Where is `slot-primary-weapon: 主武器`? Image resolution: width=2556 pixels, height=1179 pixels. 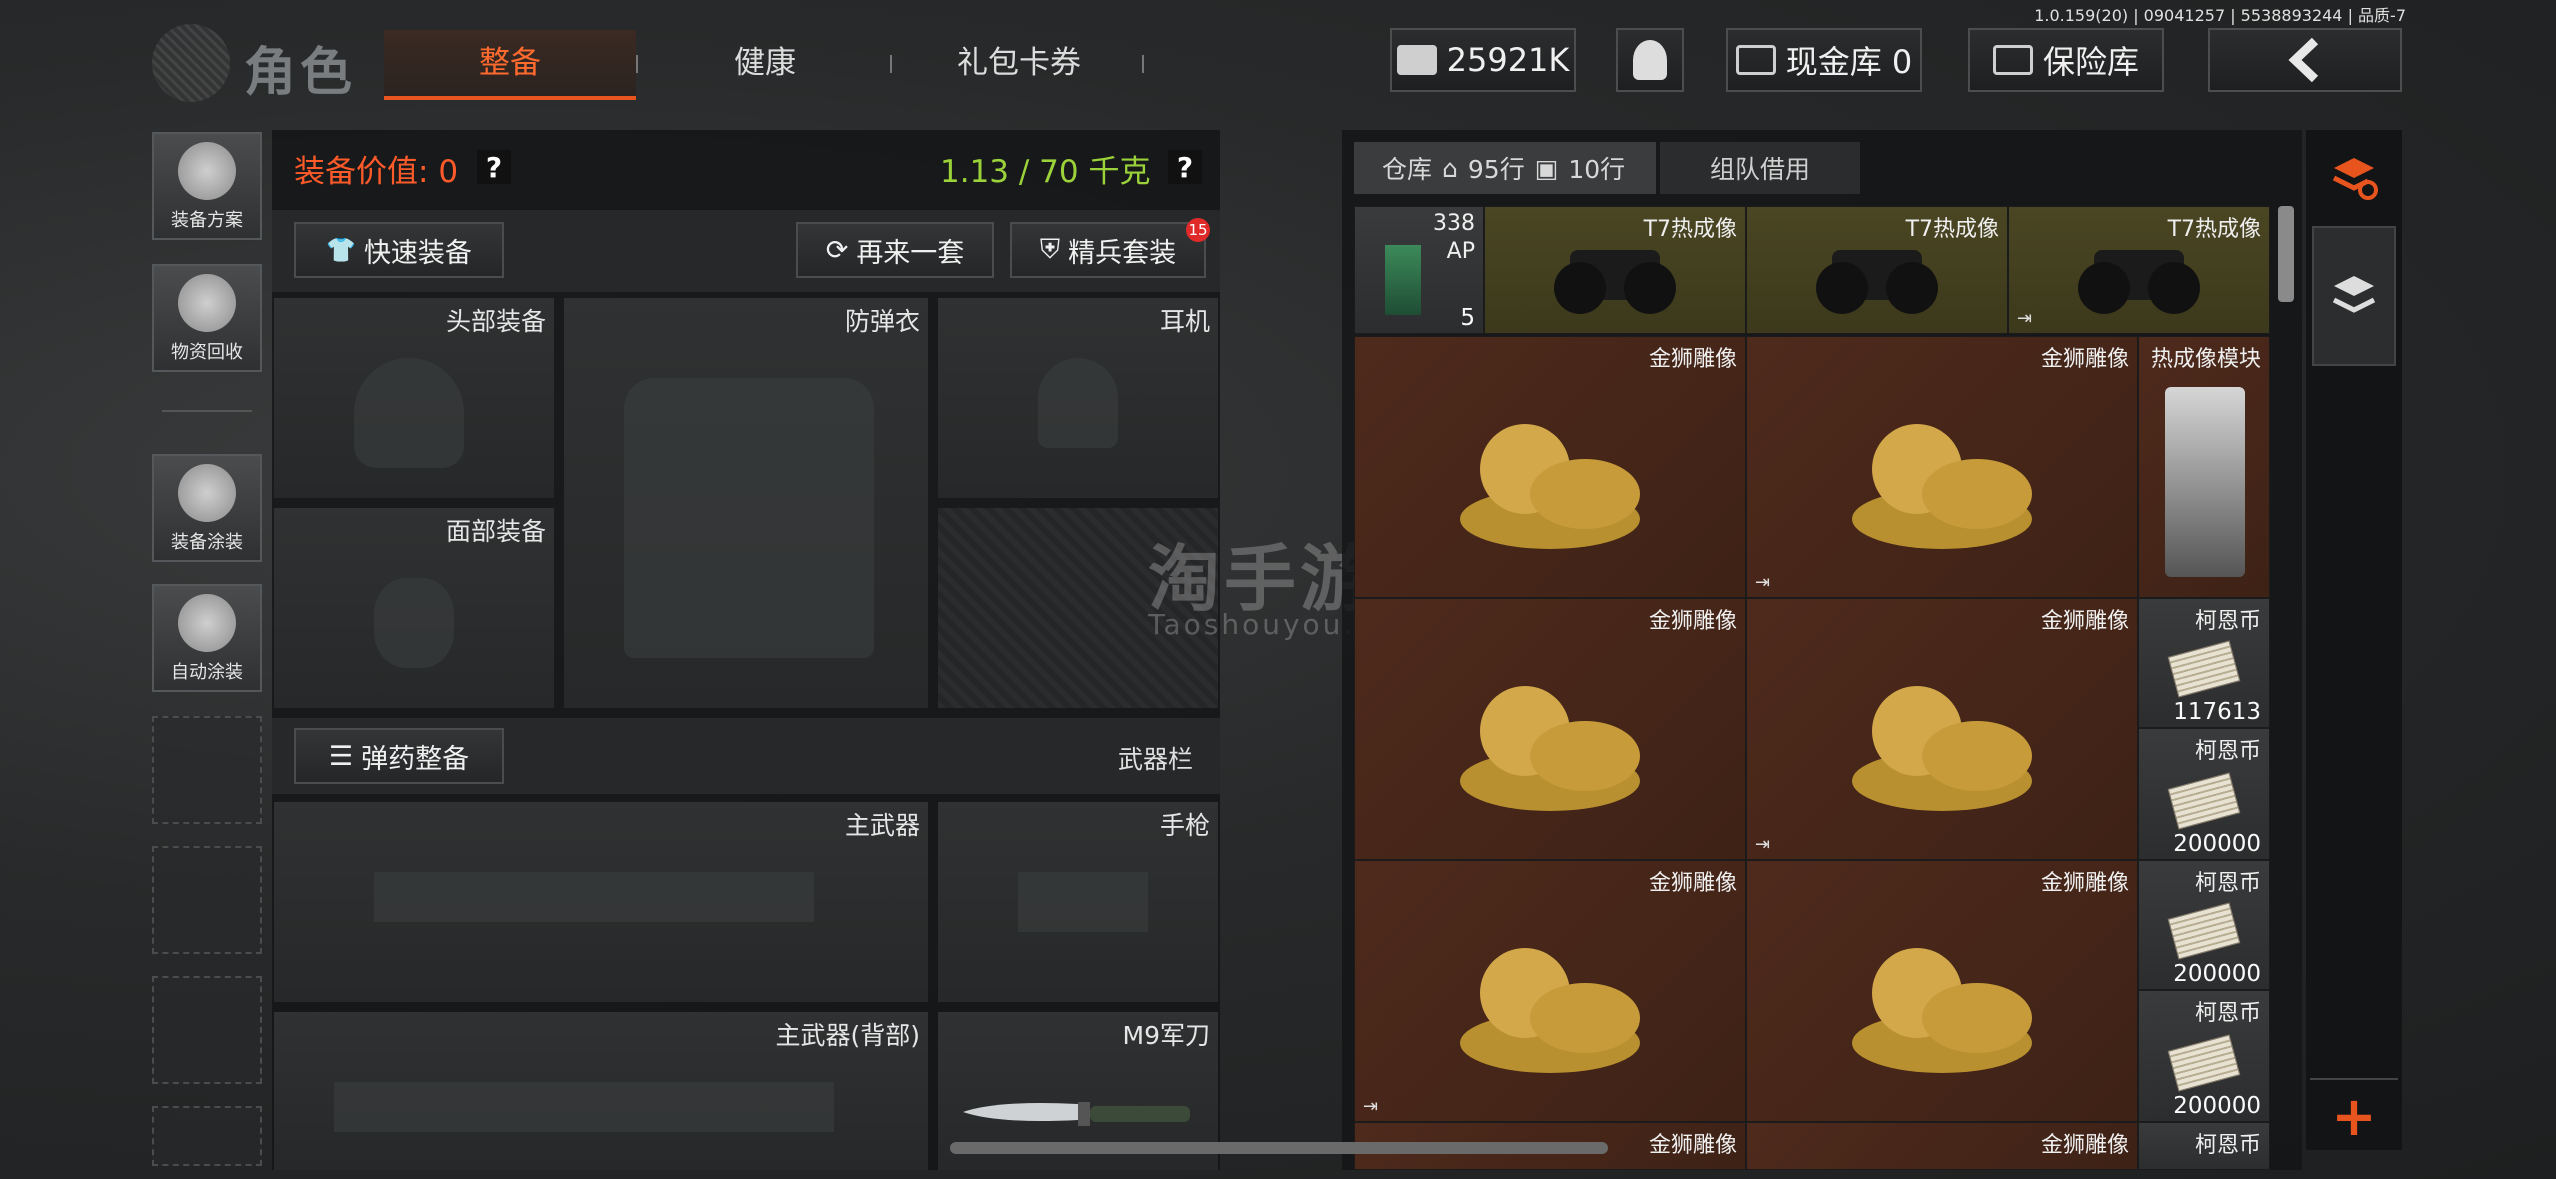 slot-primary-weapon: 主武器 is located at coordinates (601, 902).